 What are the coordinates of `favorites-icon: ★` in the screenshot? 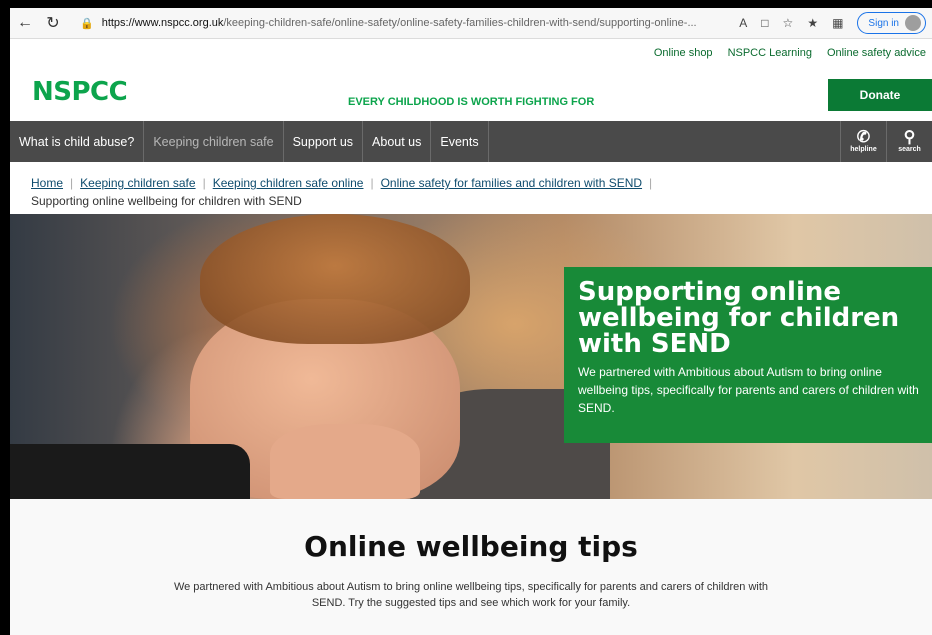 It's located at (812, 23).